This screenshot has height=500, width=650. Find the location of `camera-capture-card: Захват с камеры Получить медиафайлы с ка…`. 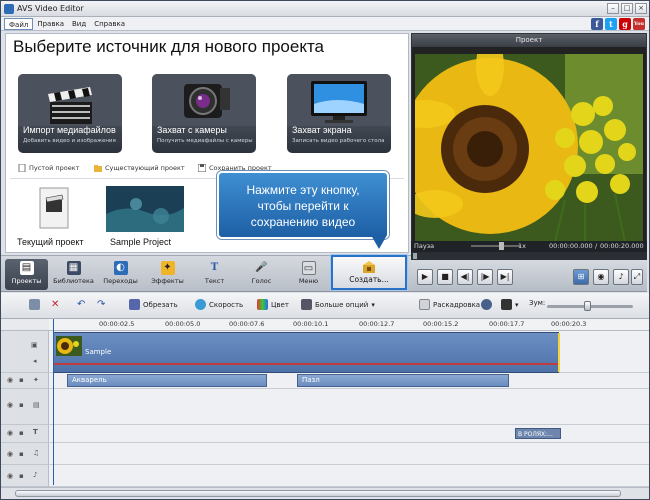

camera-capture-card: Захват с камеры Получить медиафайлы с ка… is located at coordinates (204, 113).